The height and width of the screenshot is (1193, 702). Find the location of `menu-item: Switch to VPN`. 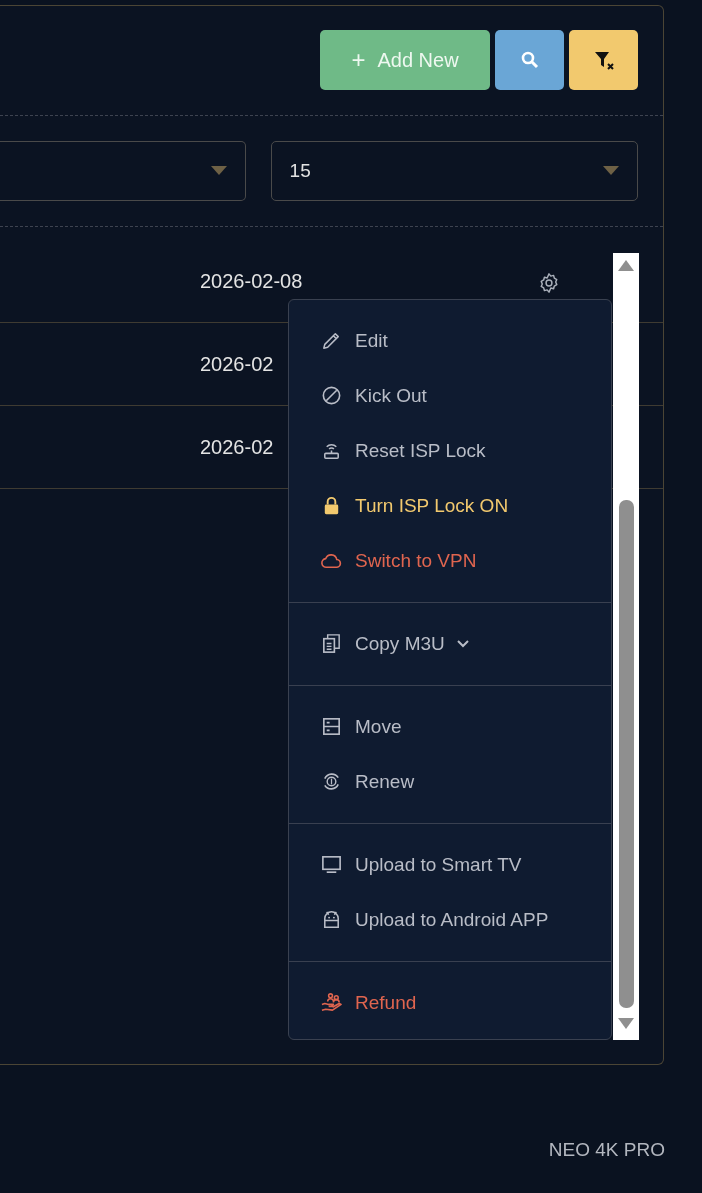

menu-item: Switch to VPN is located at coordinates (450, 560).